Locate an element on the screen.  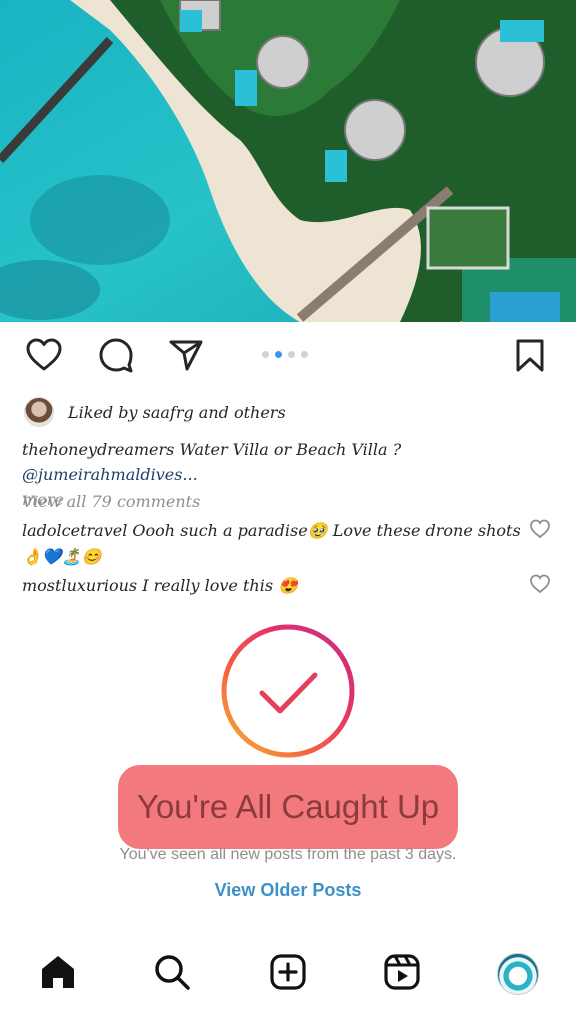
comment-username: mostluxurious is located at coordinates (79, 585).